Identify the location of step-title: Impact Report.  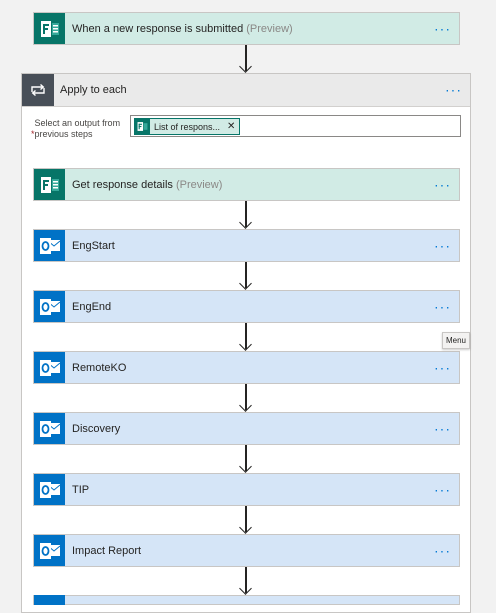
(107, 550).